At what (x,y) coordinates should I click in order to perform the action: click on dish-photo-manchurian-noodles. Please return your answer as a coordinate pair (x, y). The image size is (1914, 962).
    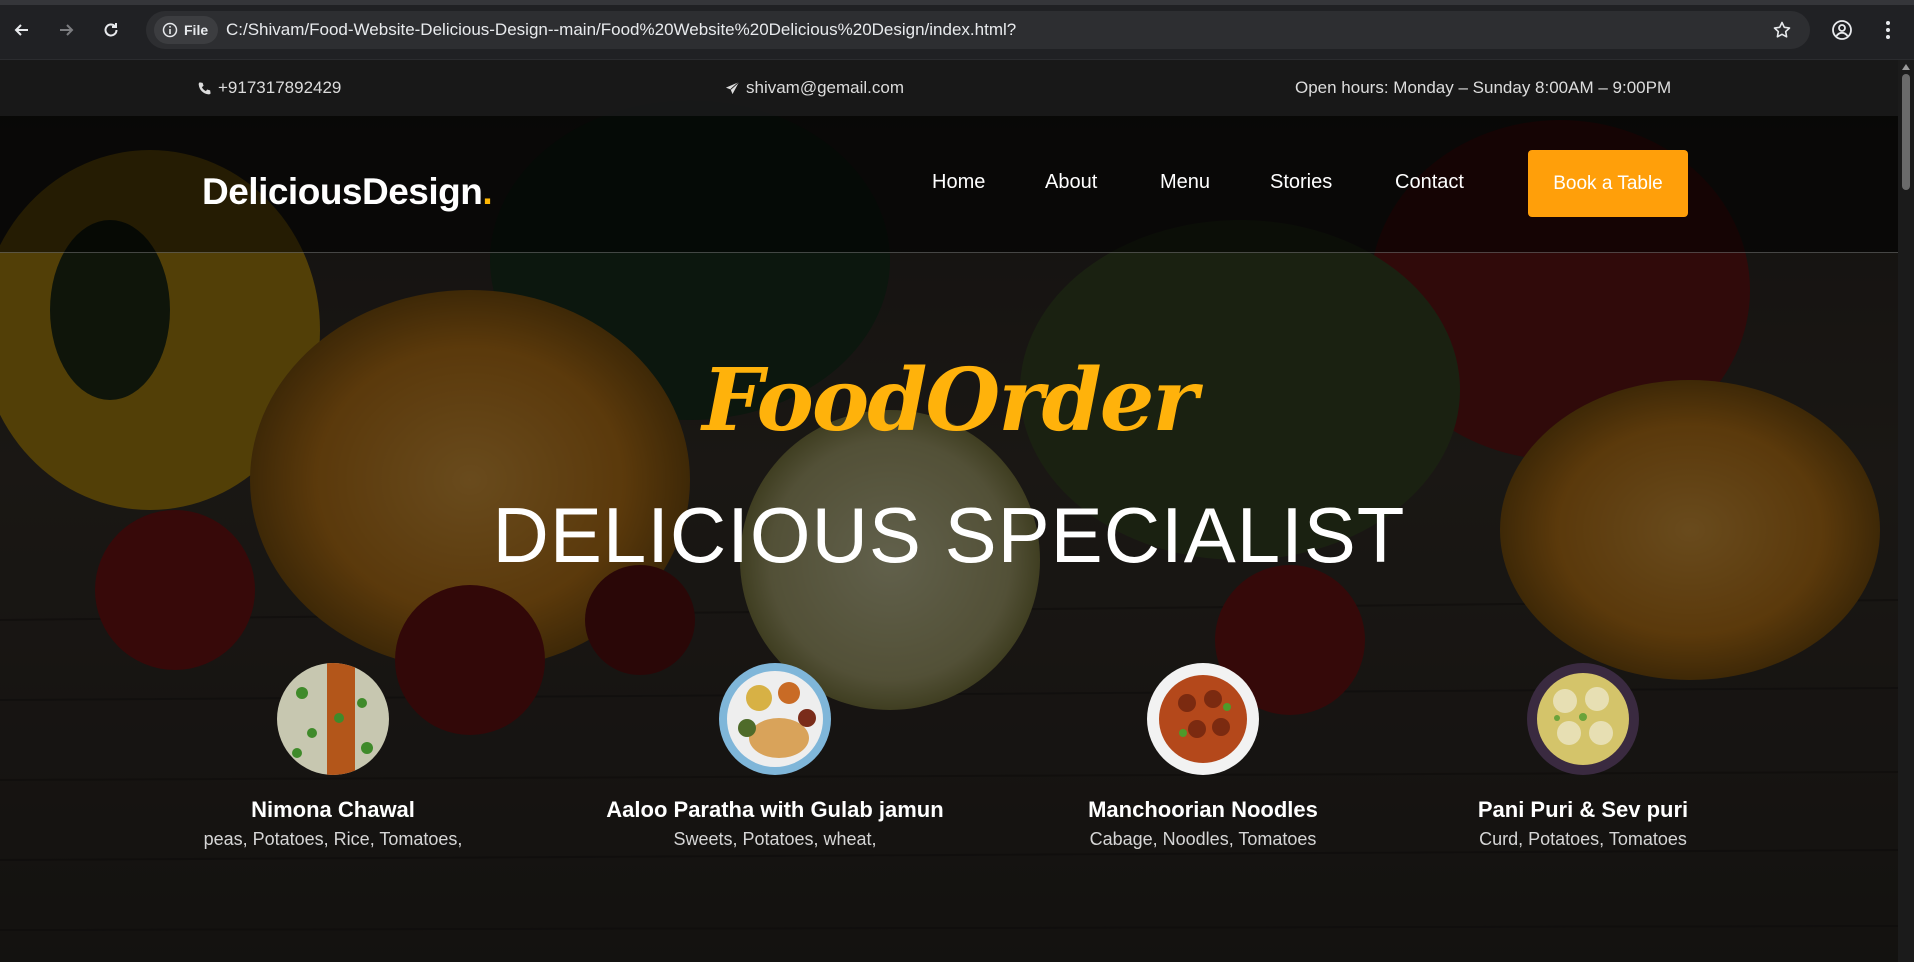
    Looking at the image, I should click on (1203, 719).